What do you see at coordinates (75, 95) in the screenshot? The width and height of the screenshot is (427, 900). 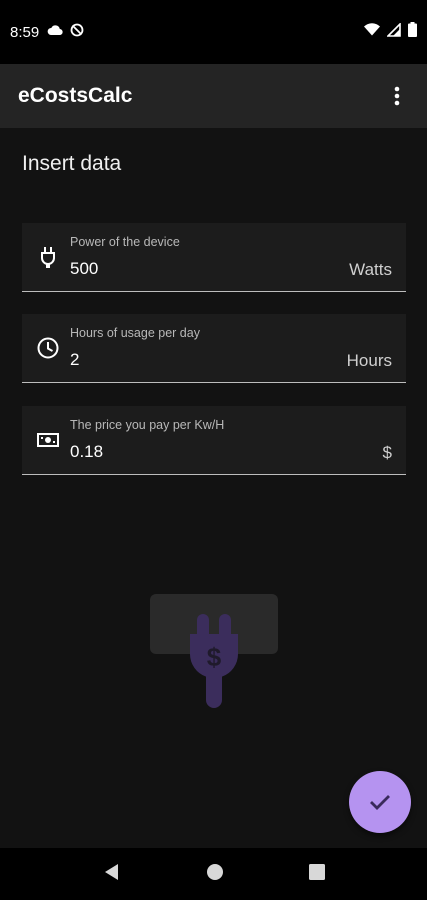 I see `app-title: eCostsCalc` at bounding box center [75, 95].